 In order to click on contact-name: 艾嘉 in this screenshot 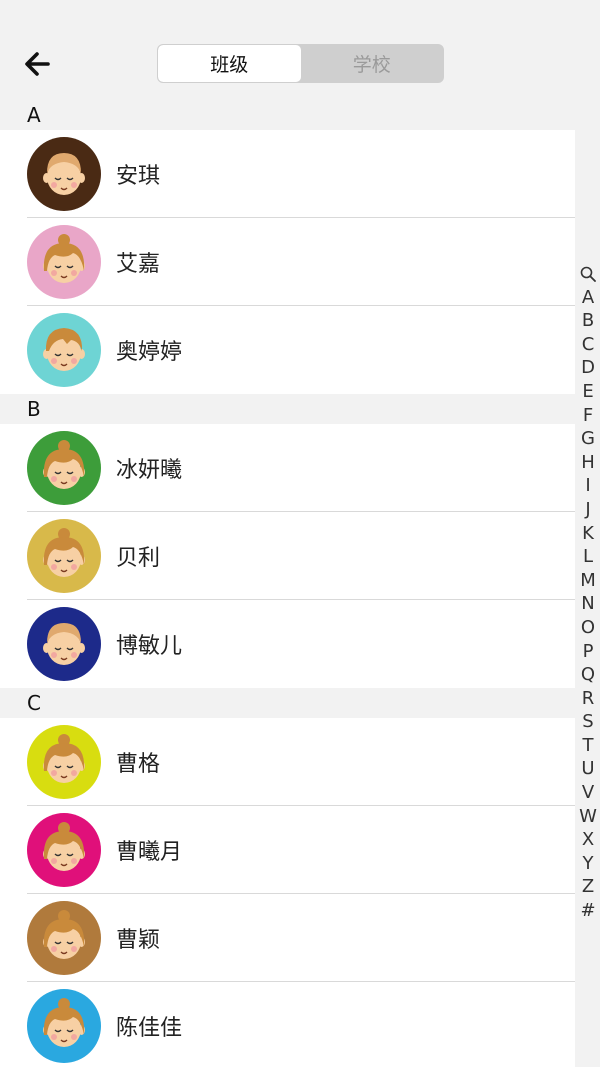, I will do `click(138, 264)`.